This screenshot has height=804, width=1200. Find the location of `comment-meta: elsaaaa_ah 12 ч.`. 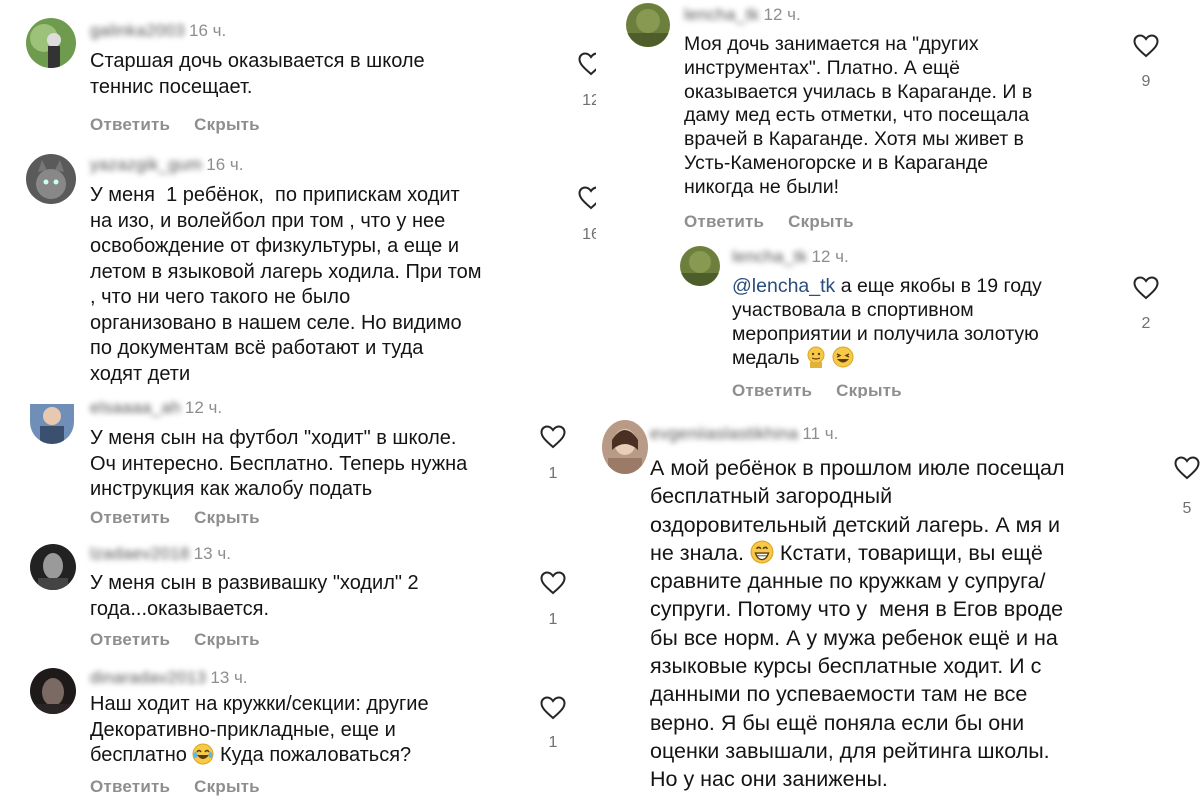

comment-meta: elsaaaa_ah 12 ч. is located at coordinates (156, 408).